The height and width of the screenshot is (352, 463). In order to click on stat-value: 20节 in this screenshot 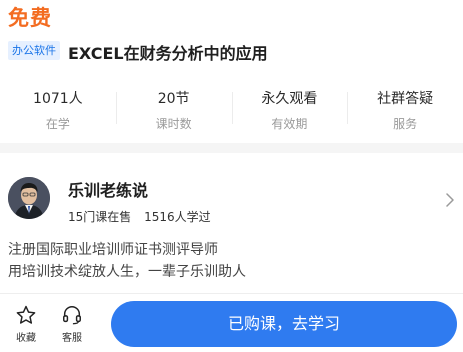, I will do `click(173, 99)`.